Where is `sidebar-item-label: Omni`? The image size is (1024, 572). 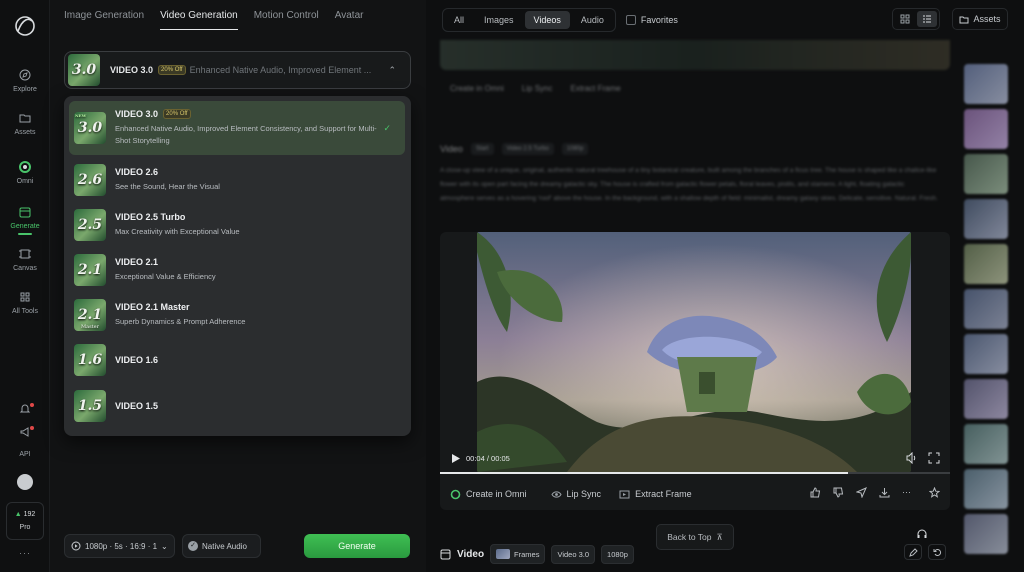 sidebar-item-label: Omni is located at coordinates (25, 181).